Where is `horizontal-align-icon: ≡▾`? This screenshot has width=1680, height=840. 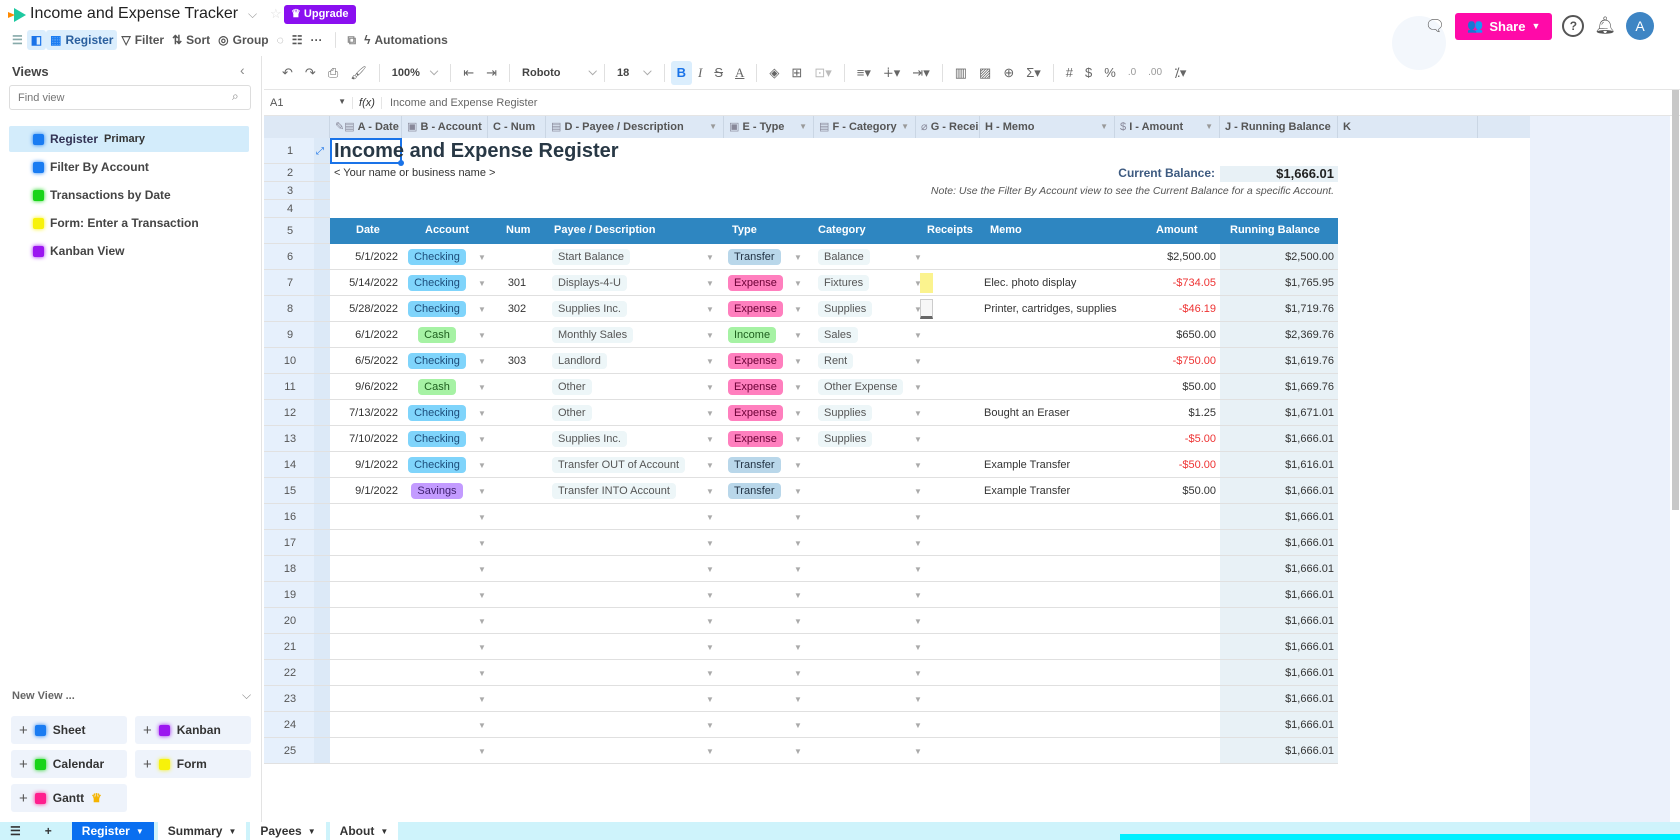 horizontal-align-icon: ≡▾ is located at coordinates (864, 73).